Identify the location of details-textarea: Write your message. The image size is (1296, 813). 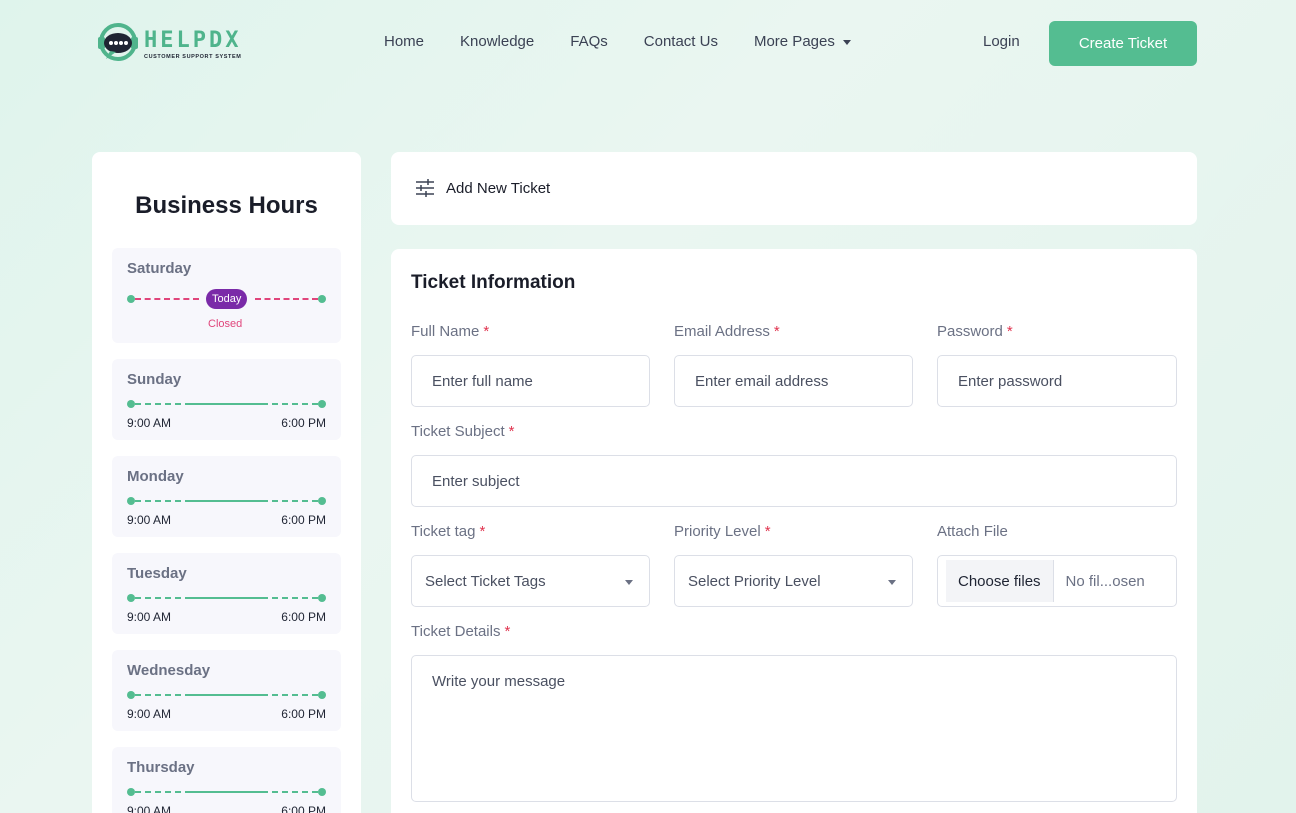
(794, 728).